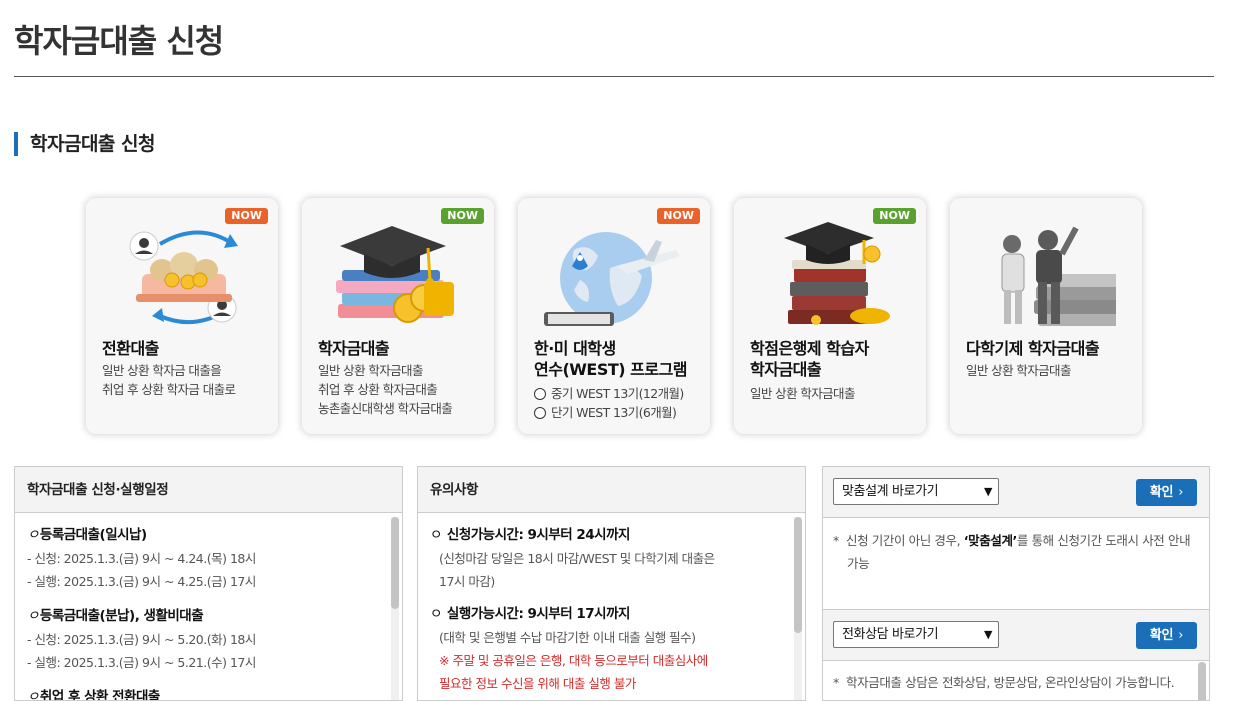 The height and width of the screenshot is (701, 1236). I want to click on conversion-loan-illustration, so click(183, 277).